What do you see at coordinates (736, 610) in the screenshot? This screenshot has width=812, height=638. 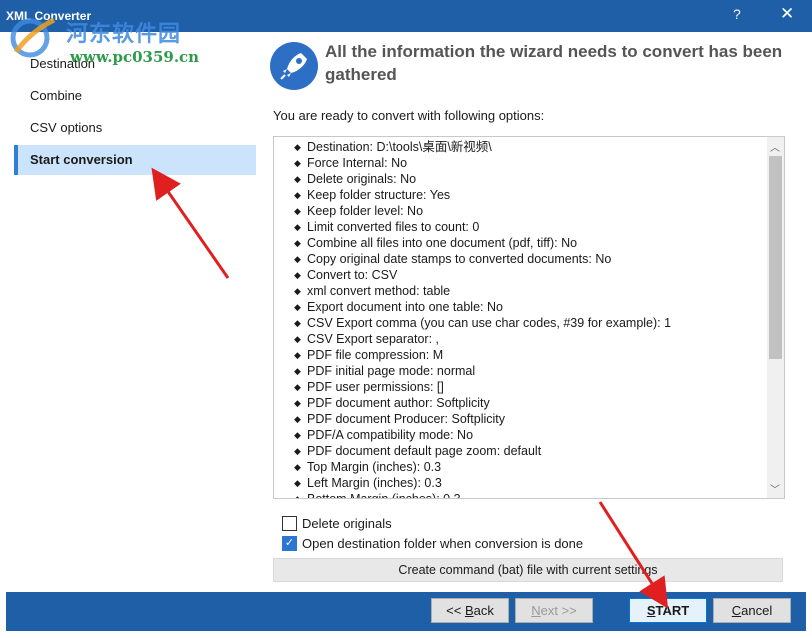 I see `cancel-mnemonic: C` at bounding box center [736, 610].